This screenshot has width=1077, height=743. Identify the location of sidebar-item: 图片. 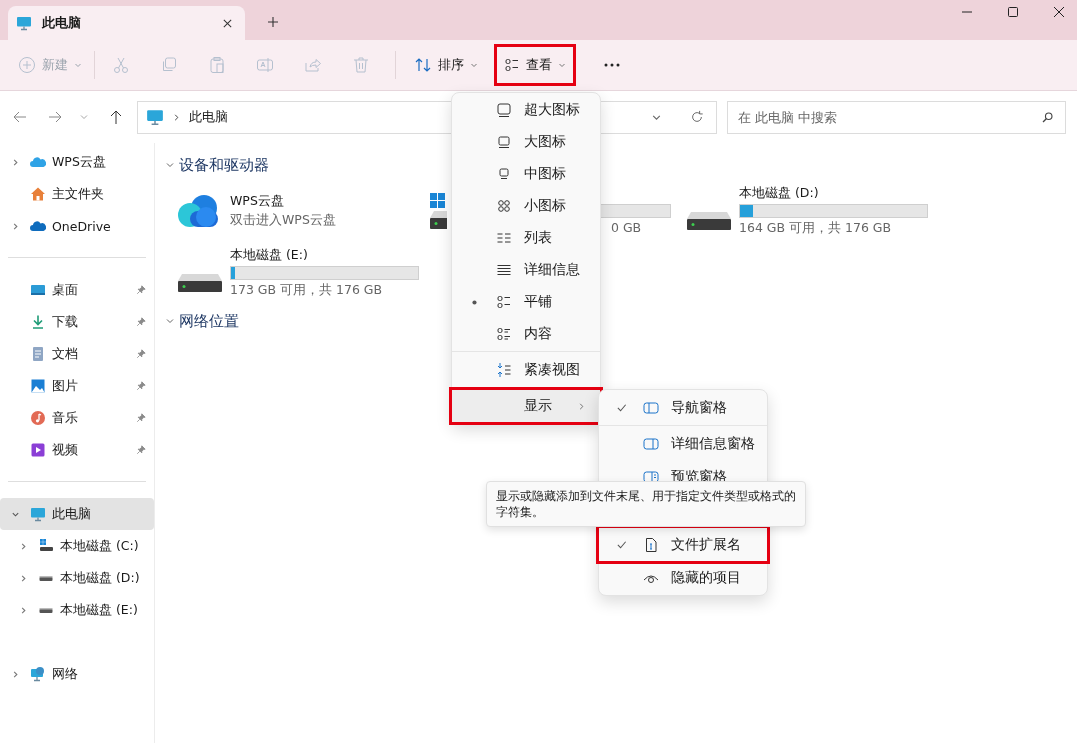
(77, 386).